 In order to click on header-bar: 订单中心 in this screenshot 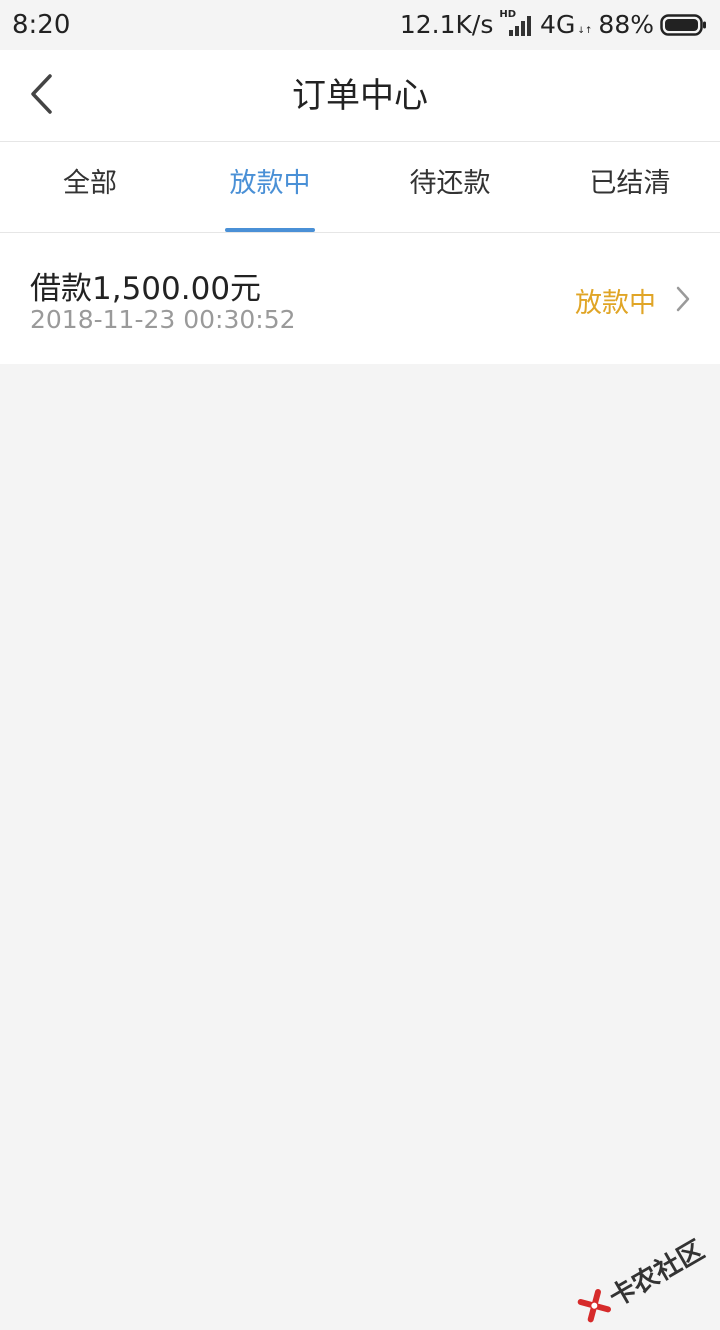, I will do `click(360, 96)`.